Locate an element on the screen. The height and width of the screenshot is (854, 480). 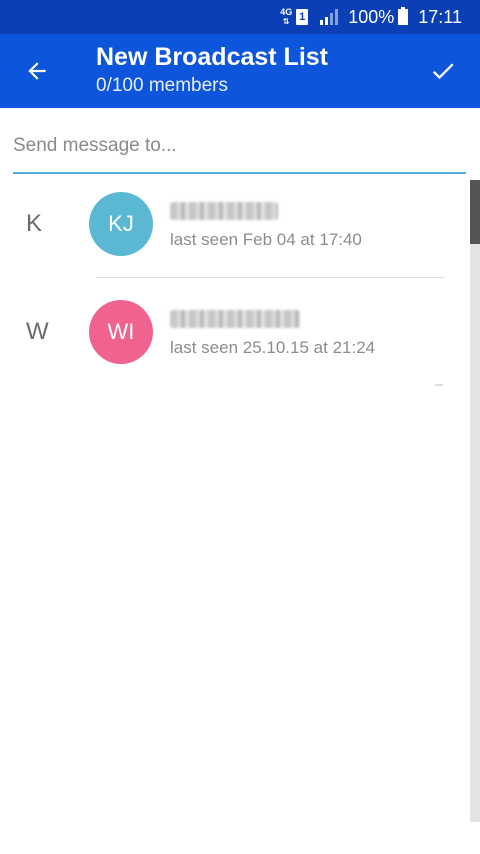
list-item: W WI last seen 25.10.15 at 21:24 is located at coordinates (235, 338).